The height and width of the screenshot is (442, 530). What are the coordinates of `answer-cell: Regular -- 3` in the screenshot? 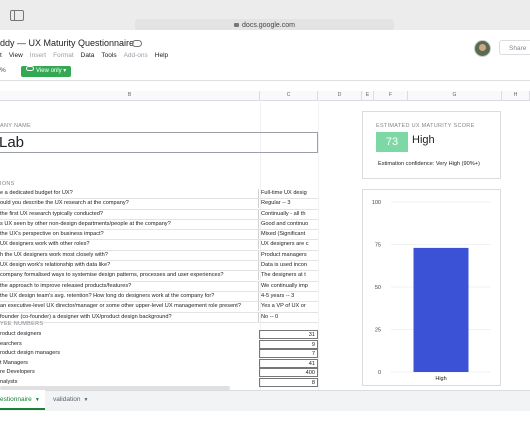 It's located at (289, 203).